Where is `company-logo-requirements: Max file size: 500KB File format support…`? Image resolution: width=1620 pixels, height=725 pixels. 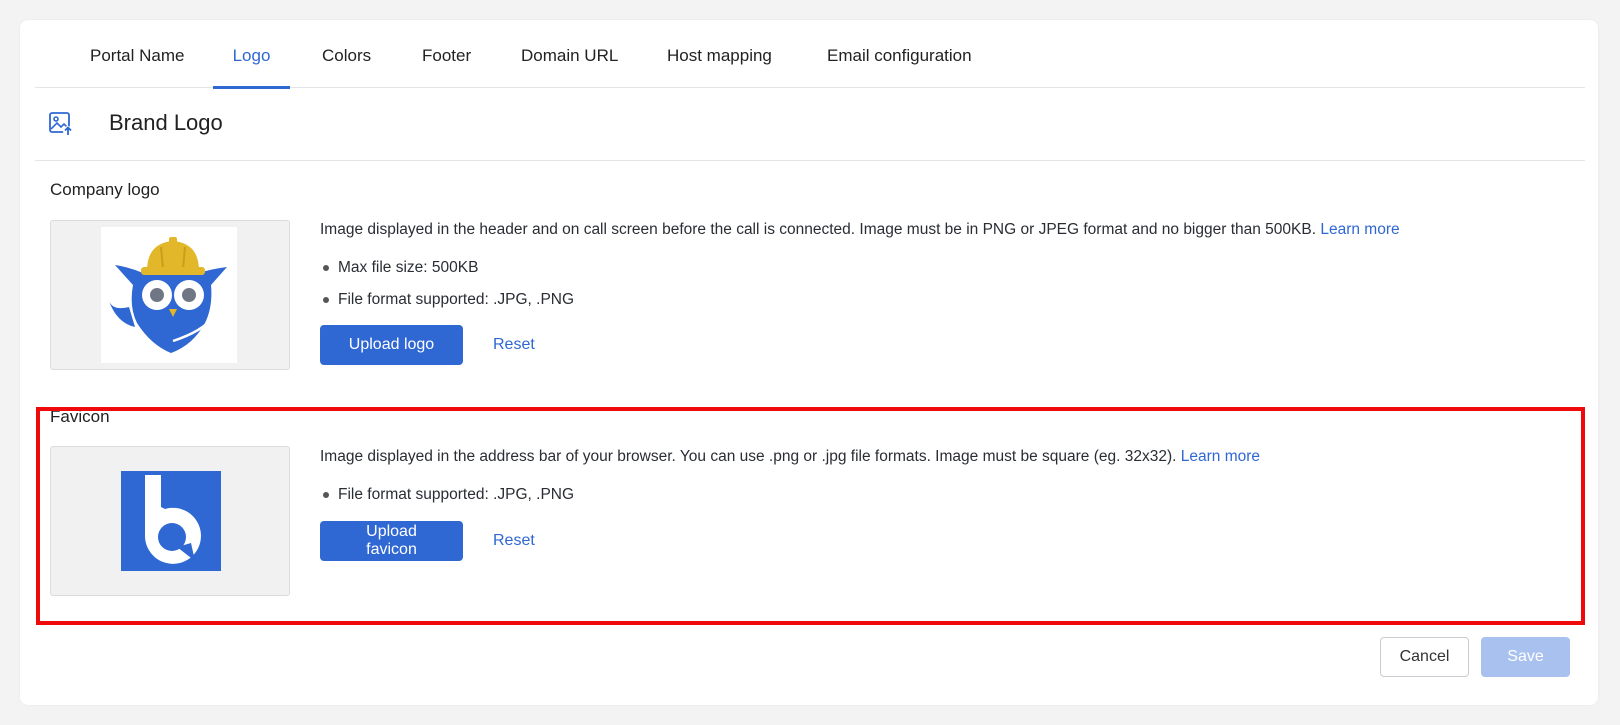 company-logo-requirements: Max file size: 500KB File format support… is located at coordinates (447, 289).